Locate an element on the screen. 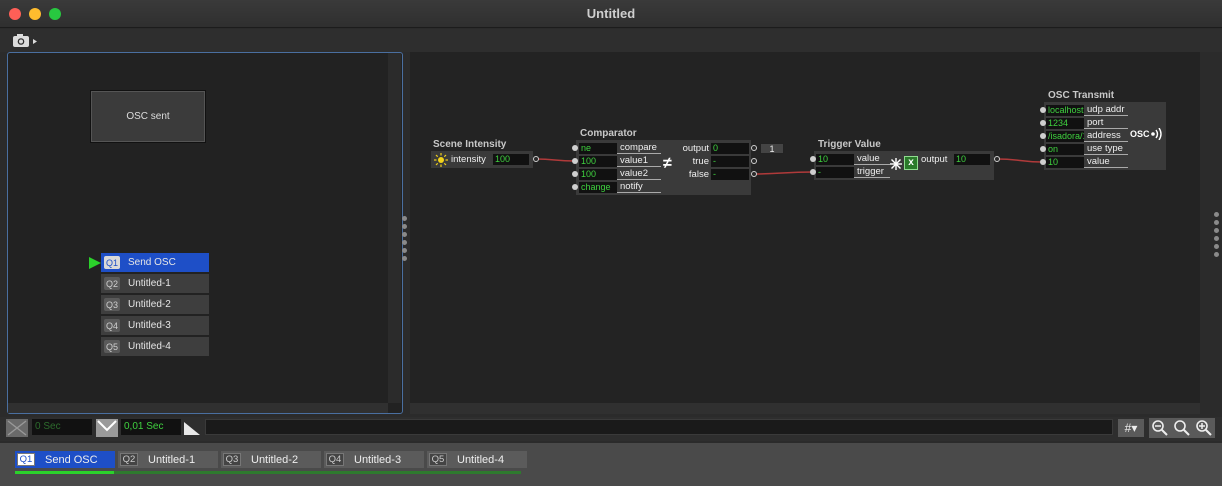 This screenshot has height=486, width=1222. scene-progress-fill is located at coordinates (64, 472).